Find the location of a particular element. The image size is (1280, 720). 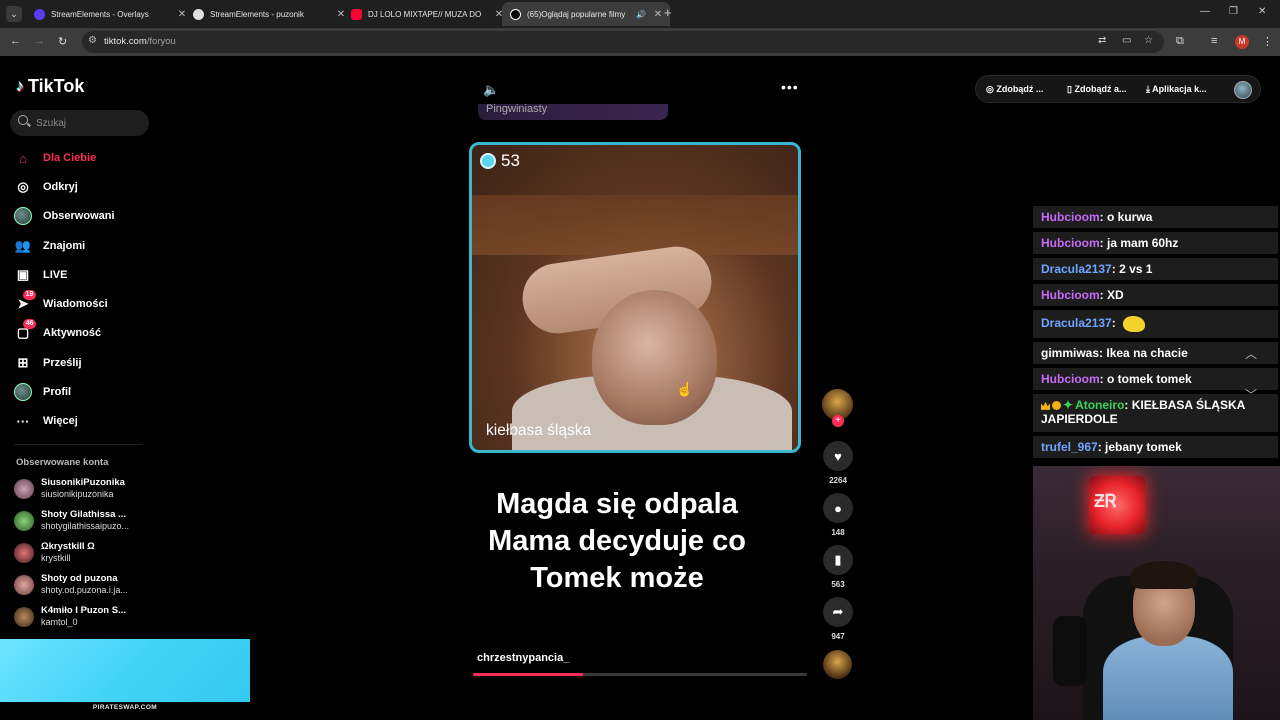

bookmark-icon: ▮ is located at coordinates (838, 559).